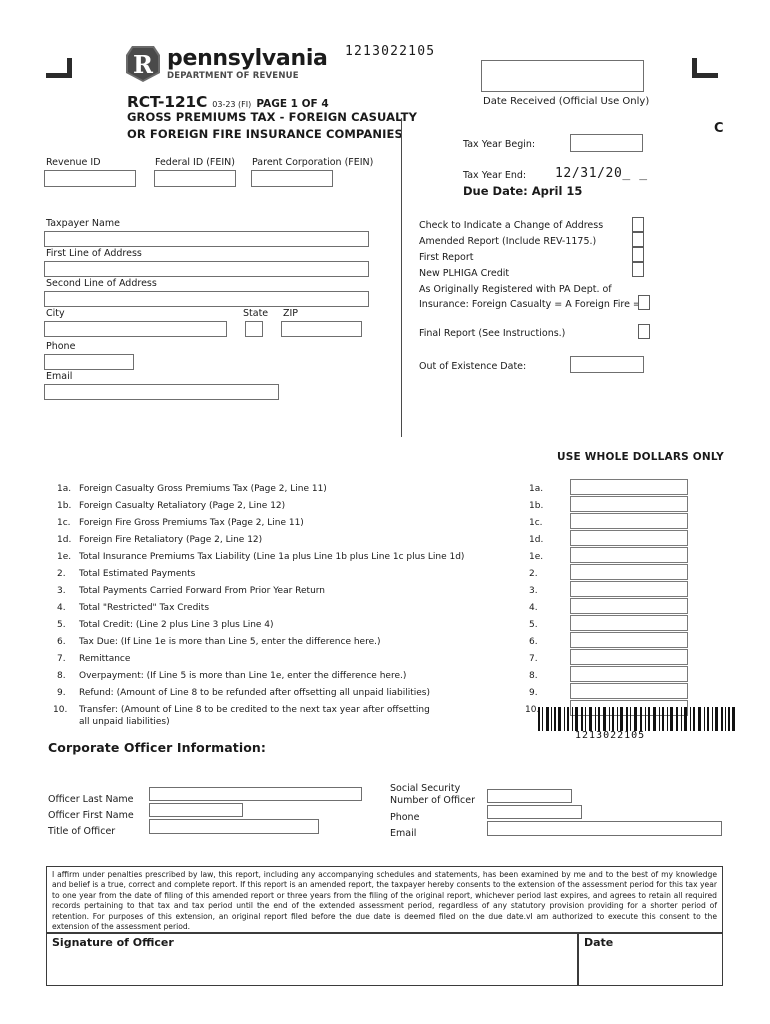 This screenshot has height=1024, width=770. Describe the element at coordinates (607, 364) in the screenshot. I see `out-of-existence-date-field` at that location.